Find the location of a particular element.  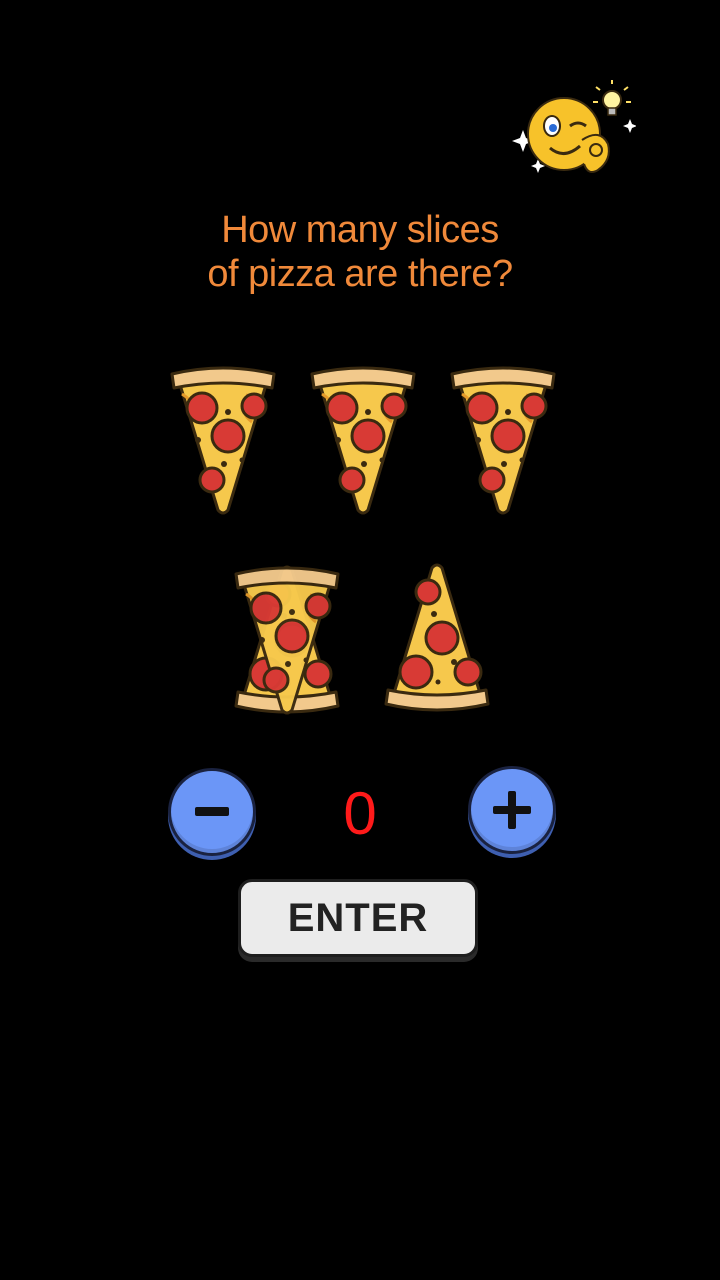

plus-button is located at coordinates (512, 810).